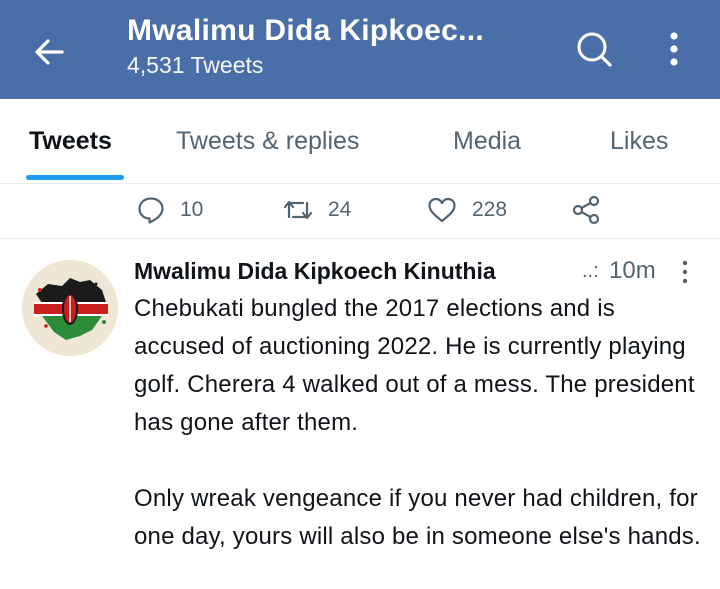 The image size is (720, 589). Describe the element at coordinates (192, 209) in the screenshot. I see `reply-count: 10` at that location.